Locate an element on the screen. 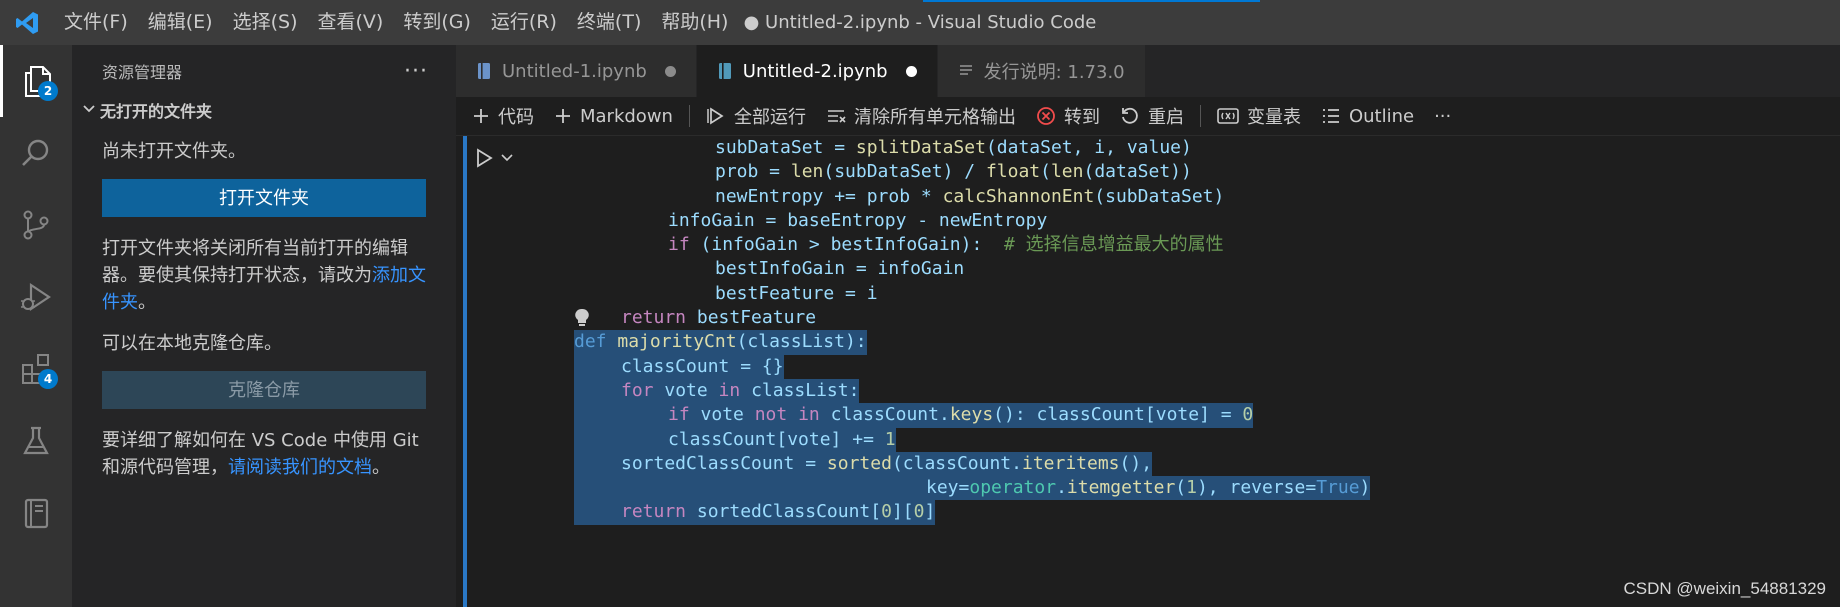  release-notes-icon is located at coordinates (966, 71).